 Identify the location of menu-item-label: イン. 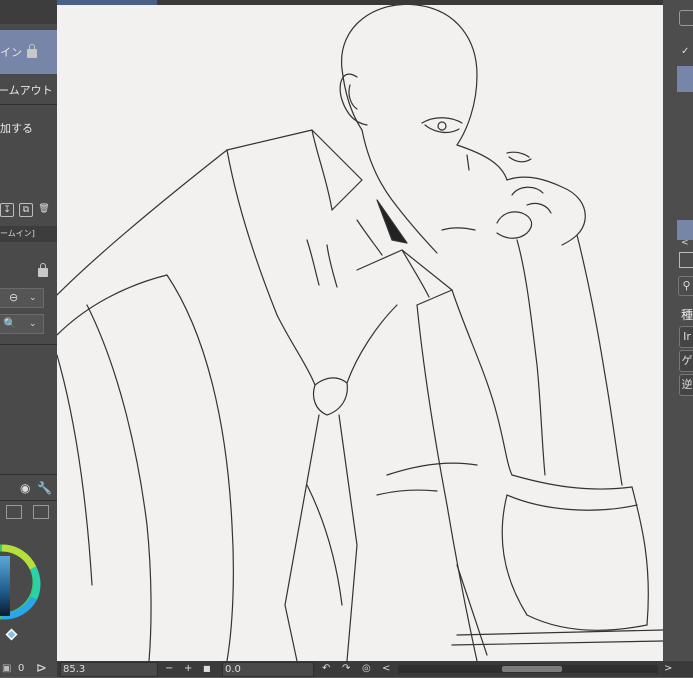
(11, 52).